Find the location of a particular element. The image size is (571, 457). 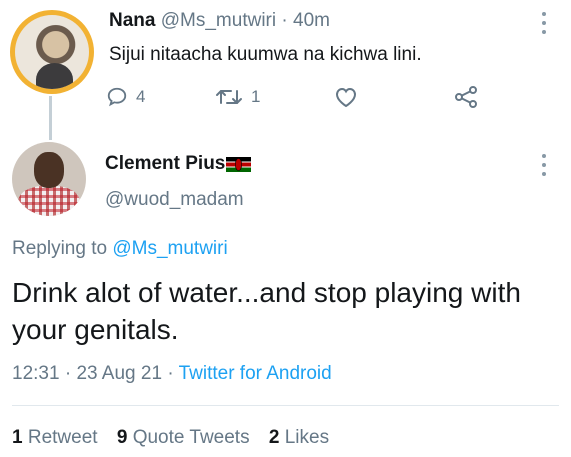

share-icon is located at coordinates (466, 97).